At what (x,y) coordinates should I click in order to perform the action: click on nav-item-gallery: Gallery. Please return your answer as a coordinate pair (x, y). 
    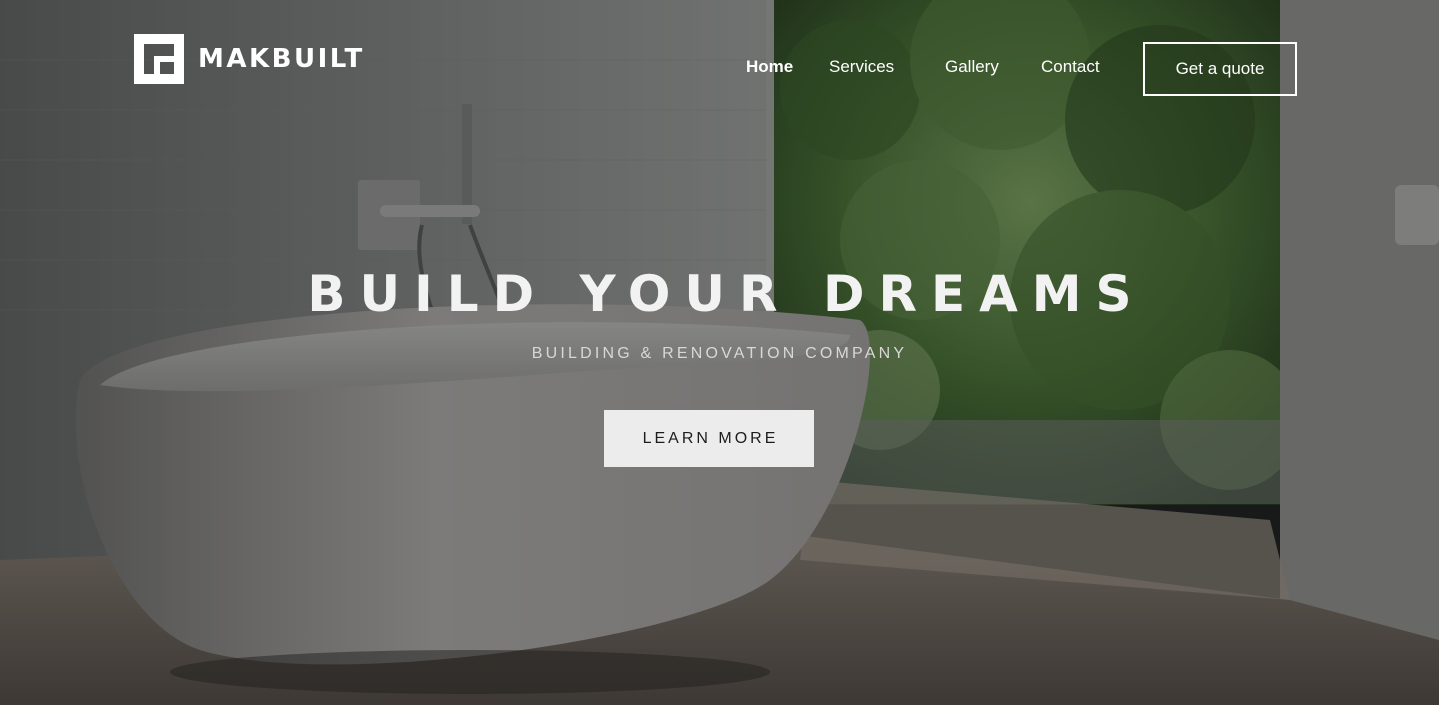
    Looking at the image, I should click on (972, 67).